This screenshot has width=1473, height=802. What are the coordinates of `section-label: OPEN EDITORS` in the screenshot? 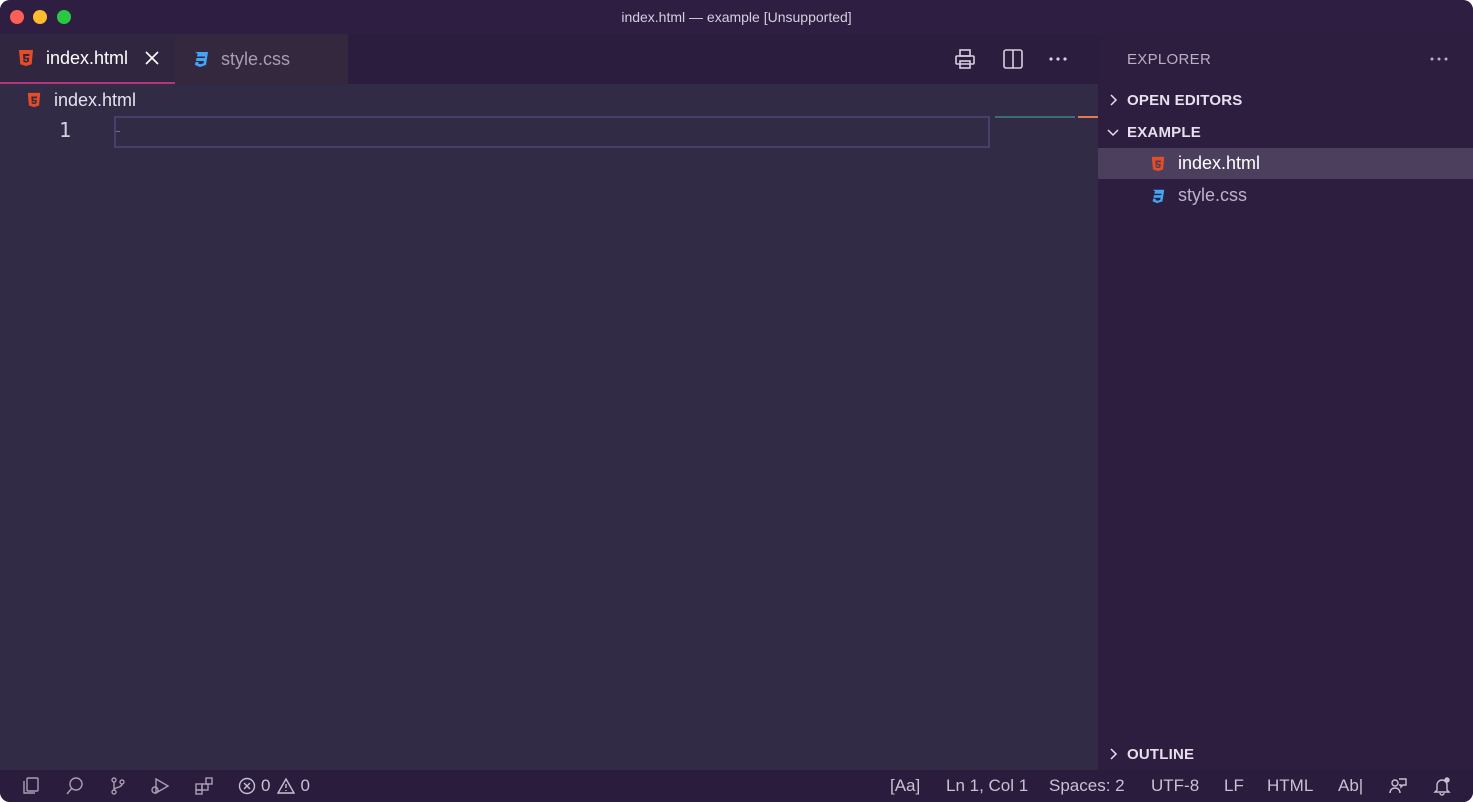 It's located at (1185, 100).